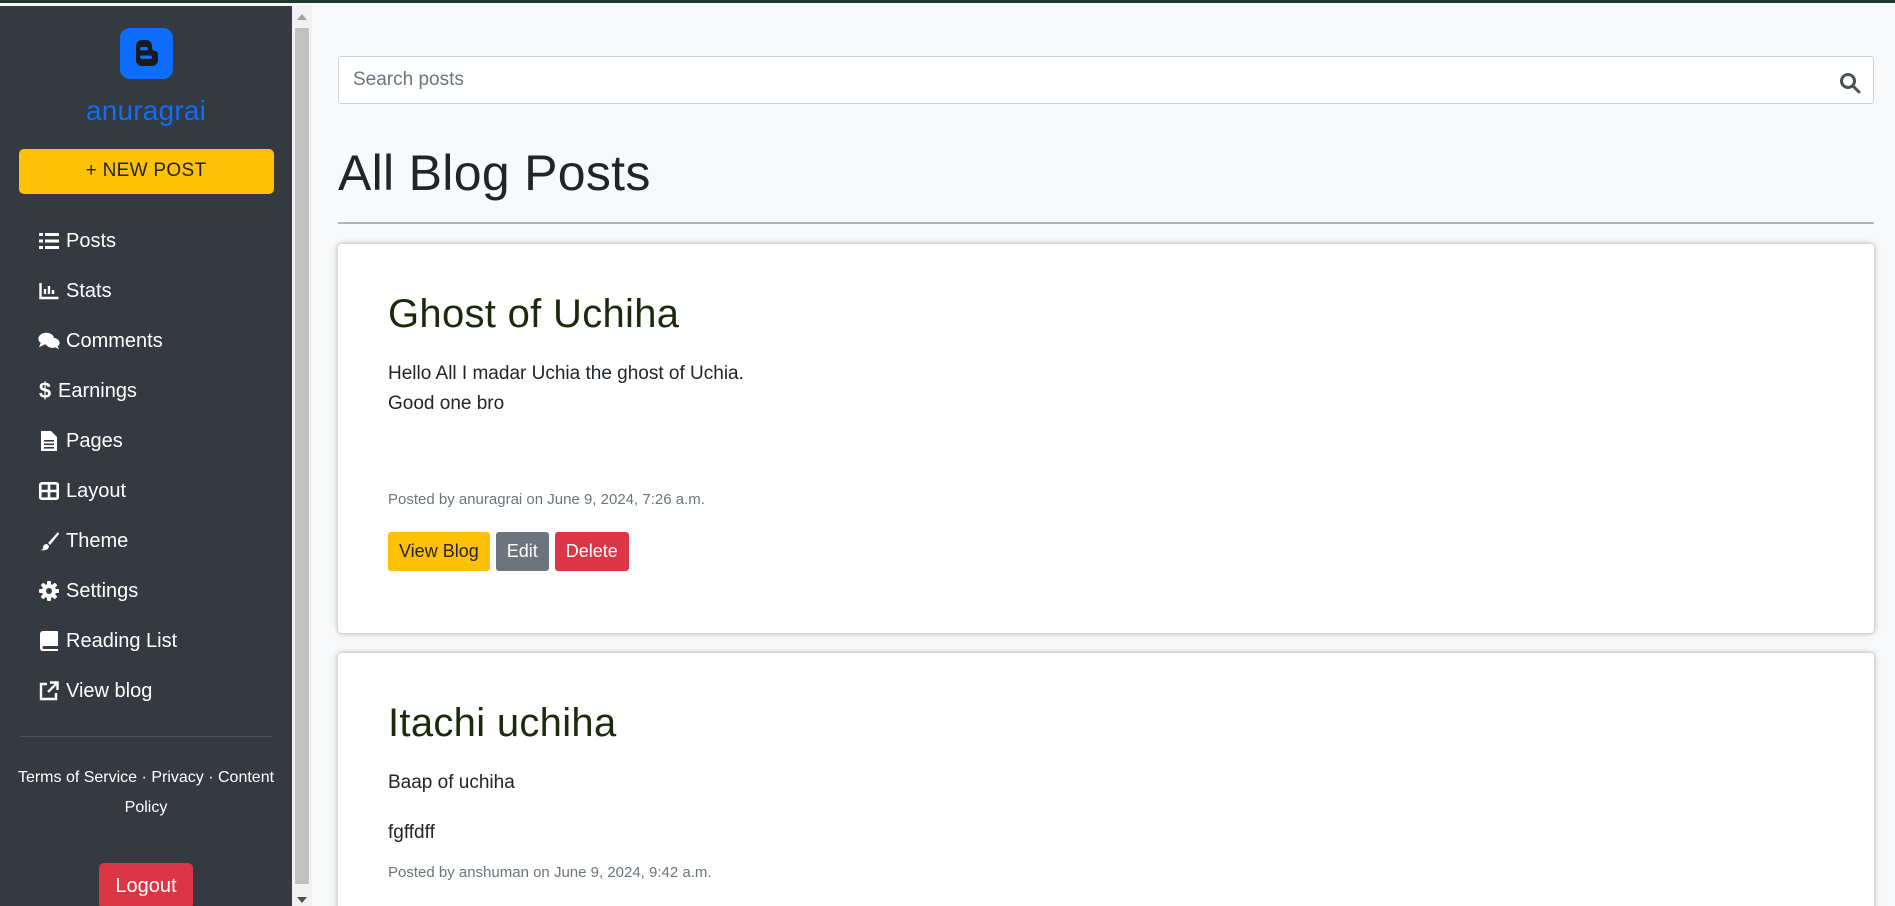 The height and width of the screenshot is (906, 1895). I want to click on dollar-icon: $, so click(45, 391).